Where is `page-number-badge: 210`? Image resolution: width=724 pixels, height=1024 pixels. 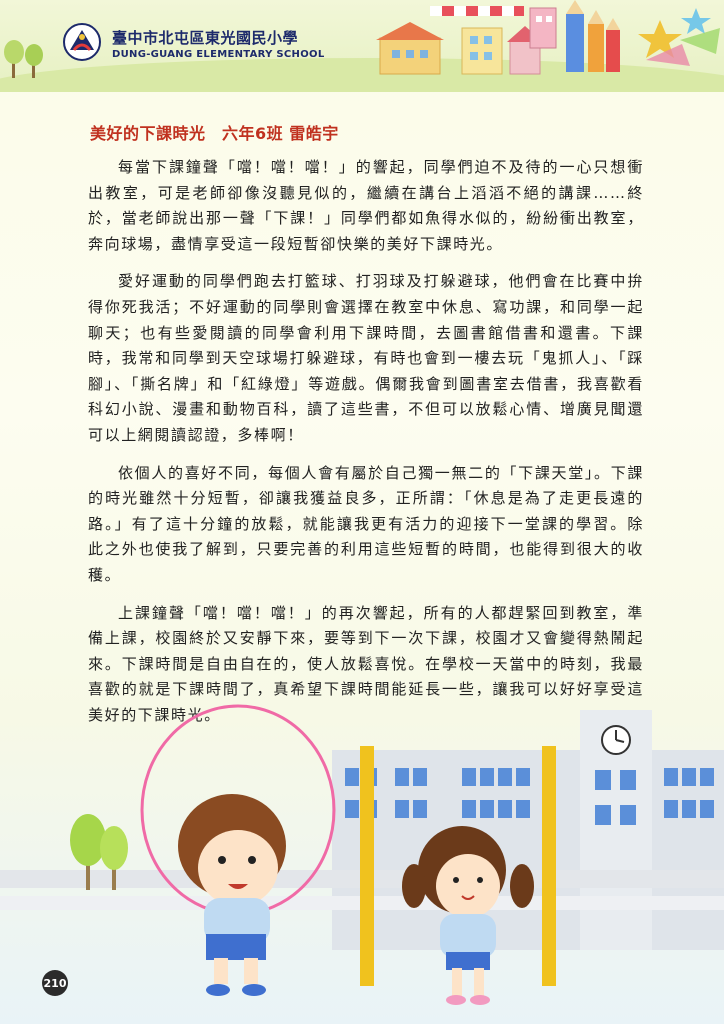 page-number-badge: 210 is located at coordinates (55, 983).